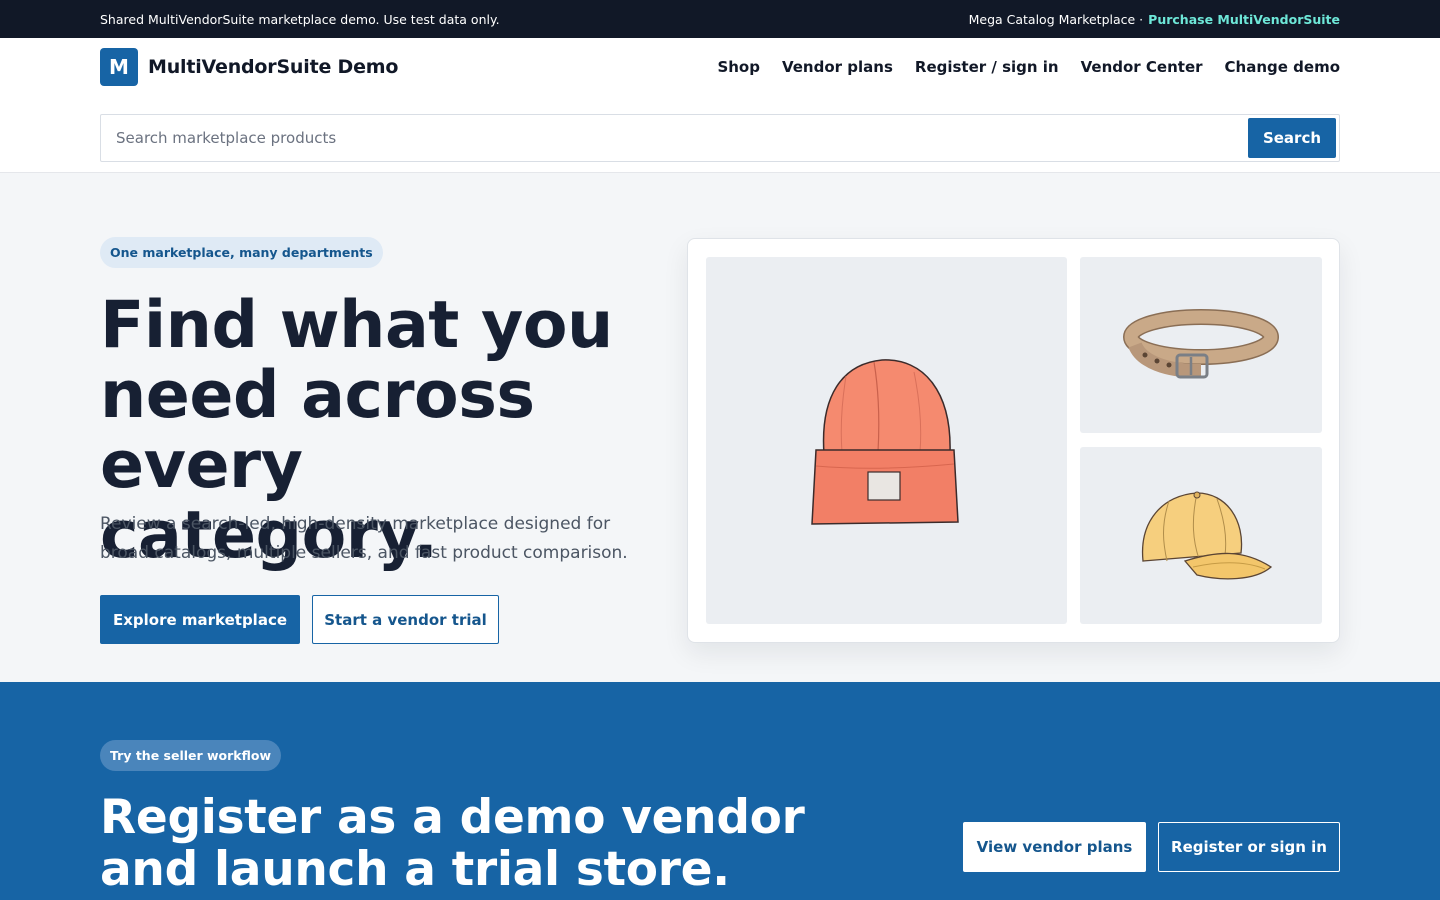 Image resolution: width=1440 pixels, height=900 pixels. Describe the element at coordinates (1056, 19) in the screenshot. I see `catalog-label: Mega Catalog Marketplace ·` at that location.